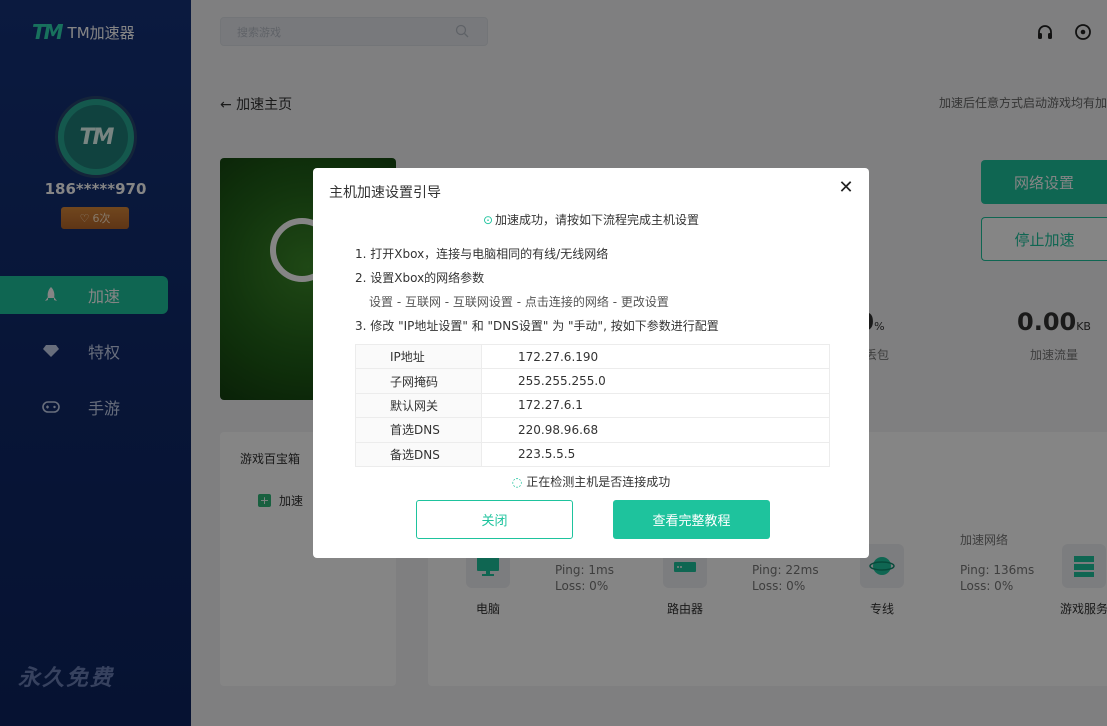  What do you see at coordinates (418, 430) in the screenshot?
I see `param-key: 首选DNS` at bounding box center [418, 430].